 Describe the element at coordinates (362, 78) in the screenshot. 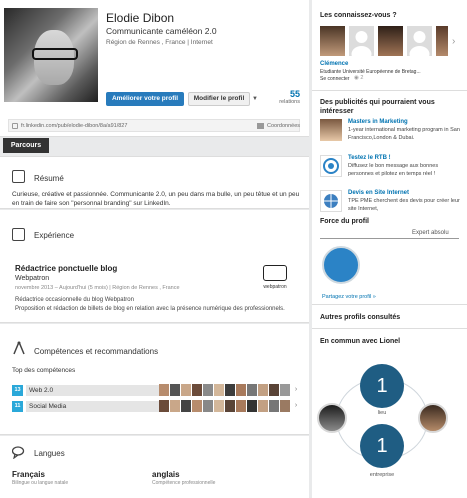

I see `views-count: 2` at that location.